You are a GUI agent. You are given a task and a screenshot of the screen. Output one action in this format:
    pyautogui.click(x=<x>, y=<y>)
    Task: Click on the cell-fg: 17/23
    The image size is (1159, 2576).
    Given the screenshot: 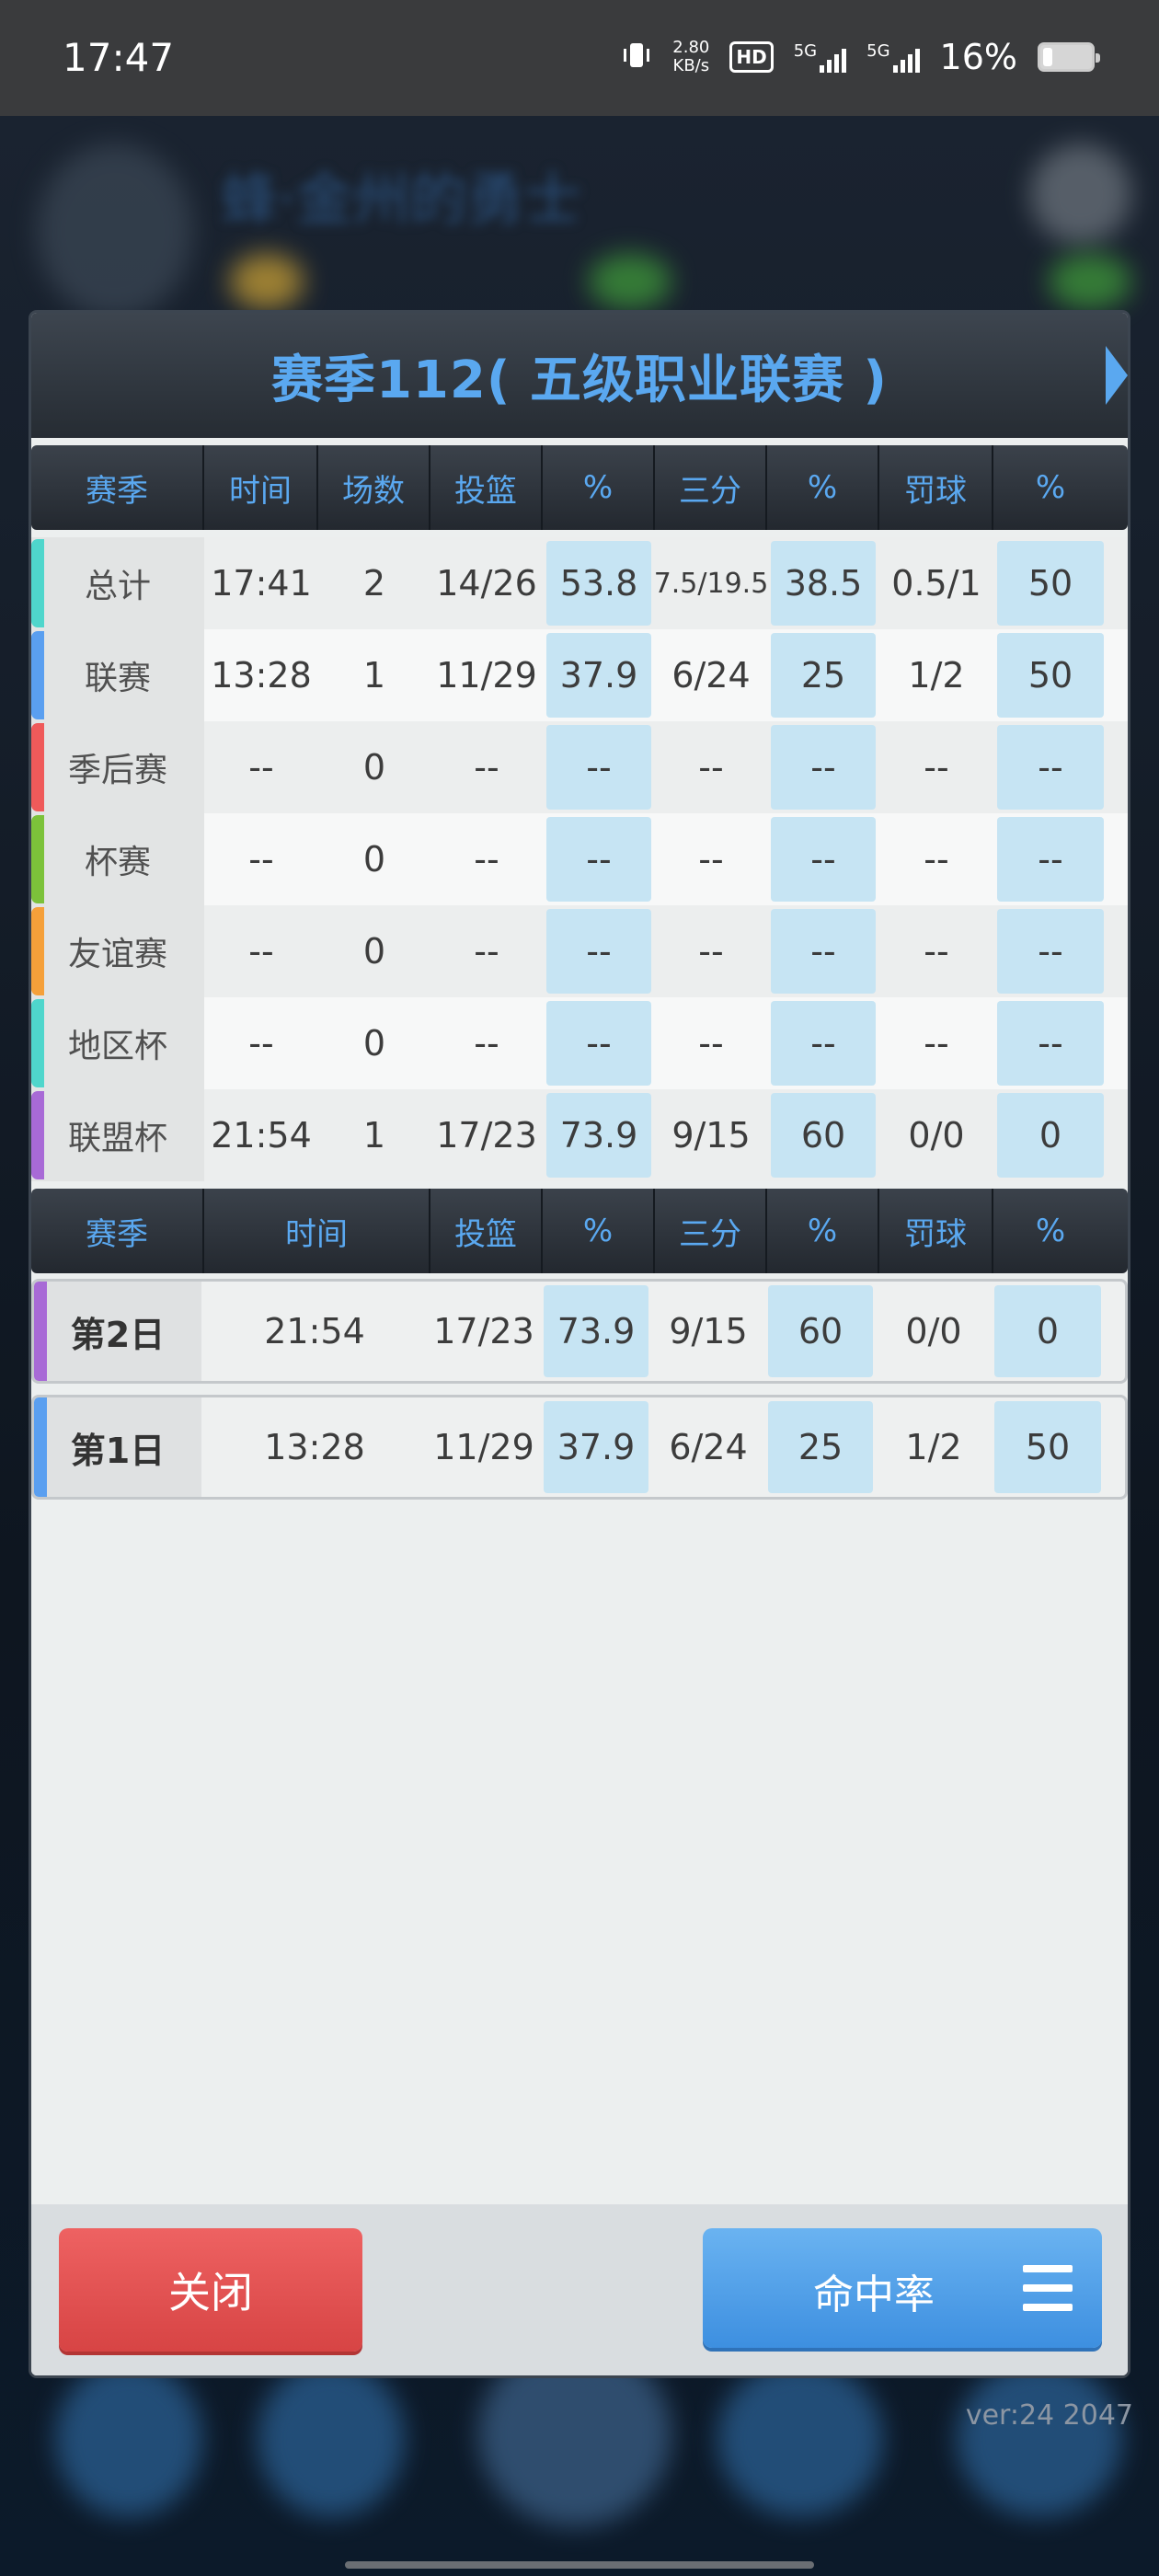 What is the action you would take?
    pyautogui.click(x=483, y=1331)
    